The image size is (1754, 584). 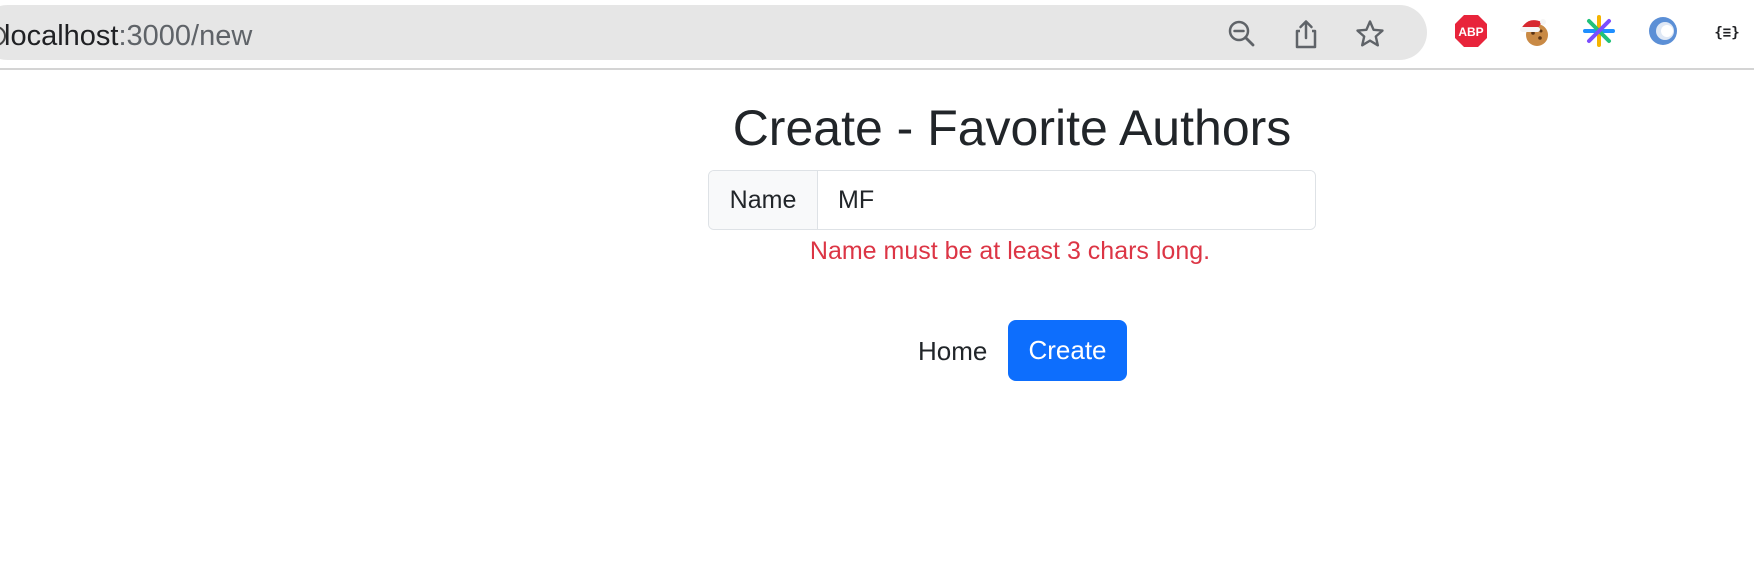 I want to click on name-input-group: Name, so click(x=1012, y=200).